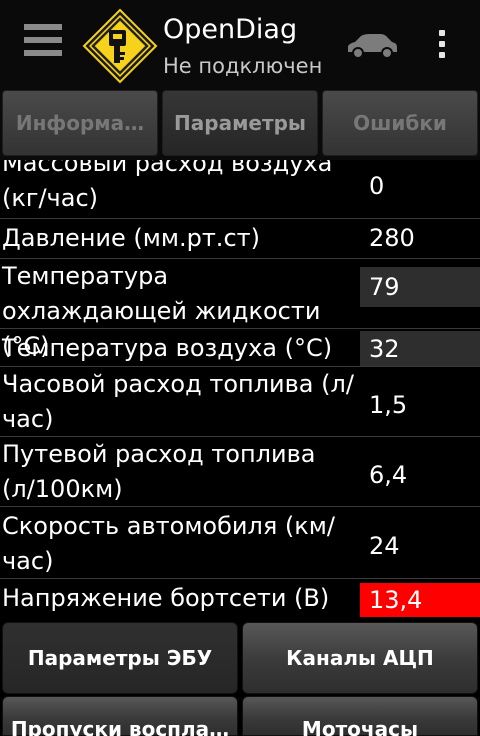 Image resolution: width=480 pixels, height=736 pixels. Describe the element at coordinates (392, 238) in the screenshot. I see `param-value: 280` at that location.